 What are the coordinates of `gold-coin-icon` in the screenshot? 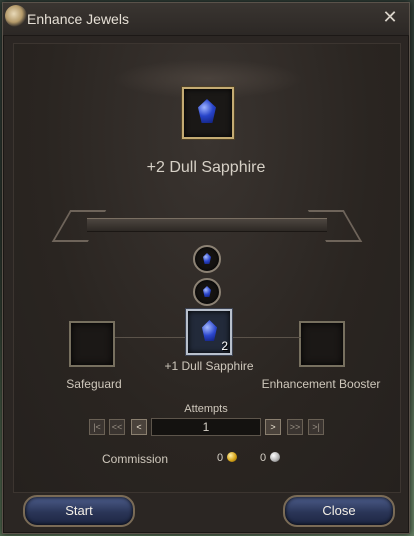 It's located at (232, 457).